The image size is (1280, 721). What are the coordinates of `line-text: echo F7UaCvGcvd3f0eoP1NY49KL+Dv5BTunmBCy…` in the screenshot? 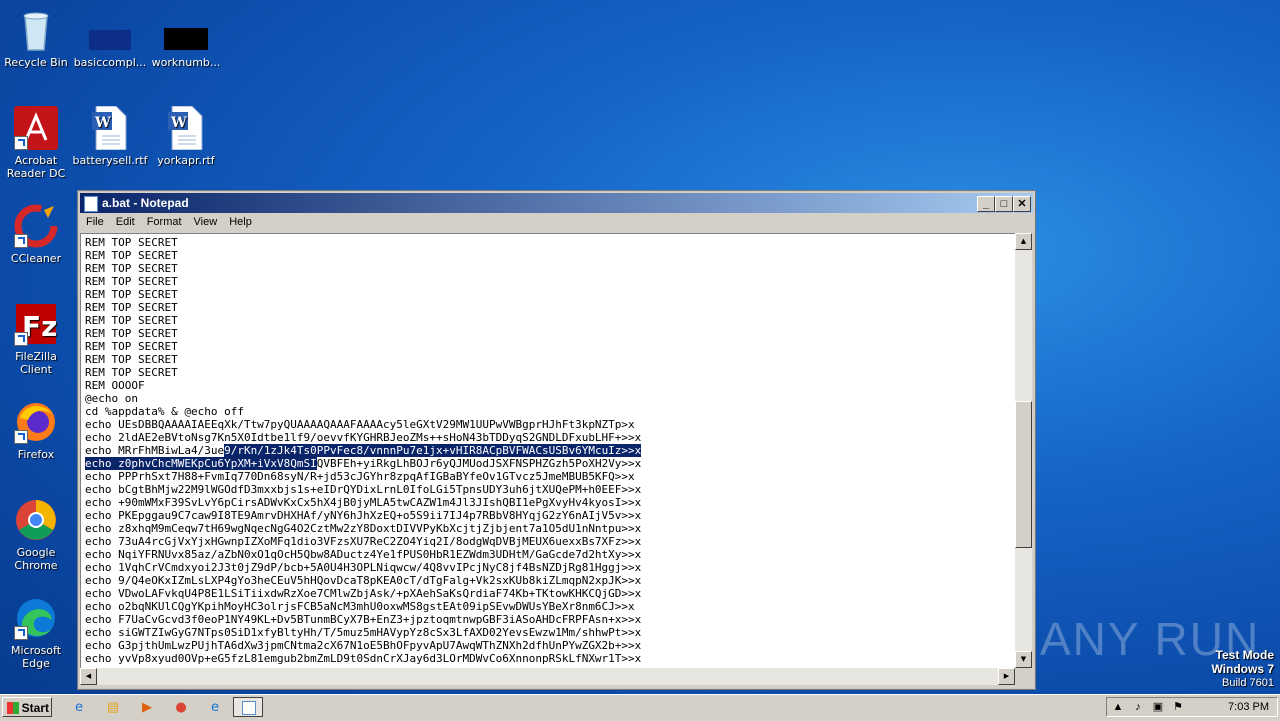 It's located at (363, 619).